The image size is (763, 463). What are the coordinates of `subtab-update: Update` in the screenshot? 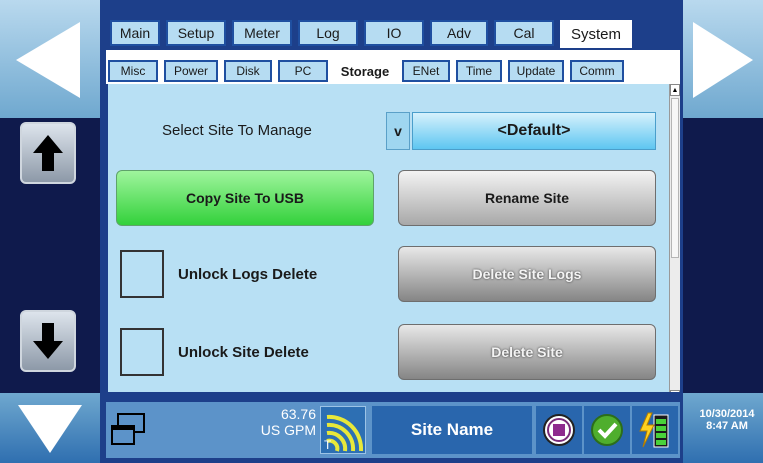 It's located at (536, 71).